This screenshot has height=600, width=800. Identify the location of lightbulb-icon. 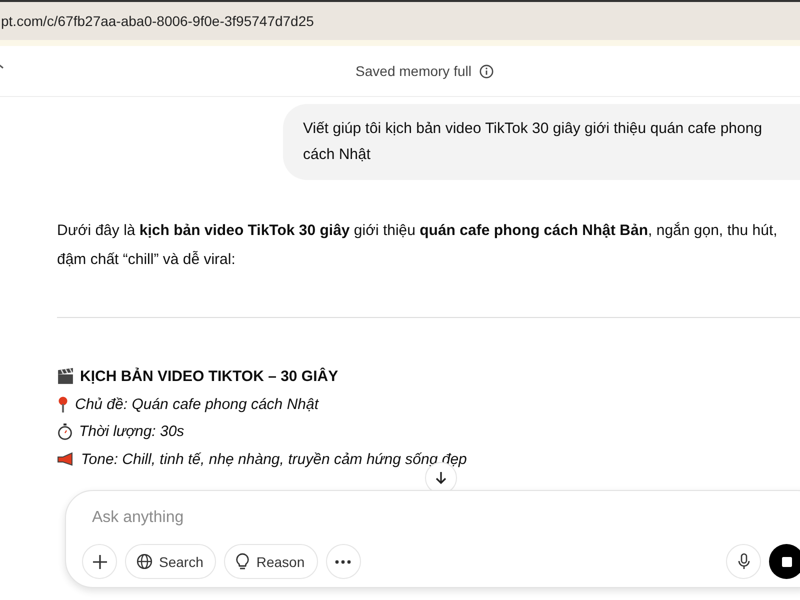
(242, 561).